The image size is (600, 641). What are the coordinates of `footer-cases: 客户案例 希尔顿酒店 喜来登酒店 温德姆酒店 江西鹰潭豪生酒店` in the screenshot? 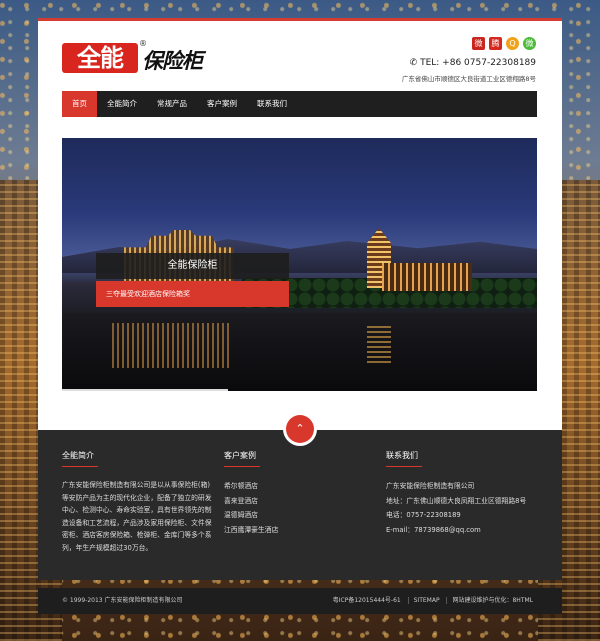 It's located at (251, 493).